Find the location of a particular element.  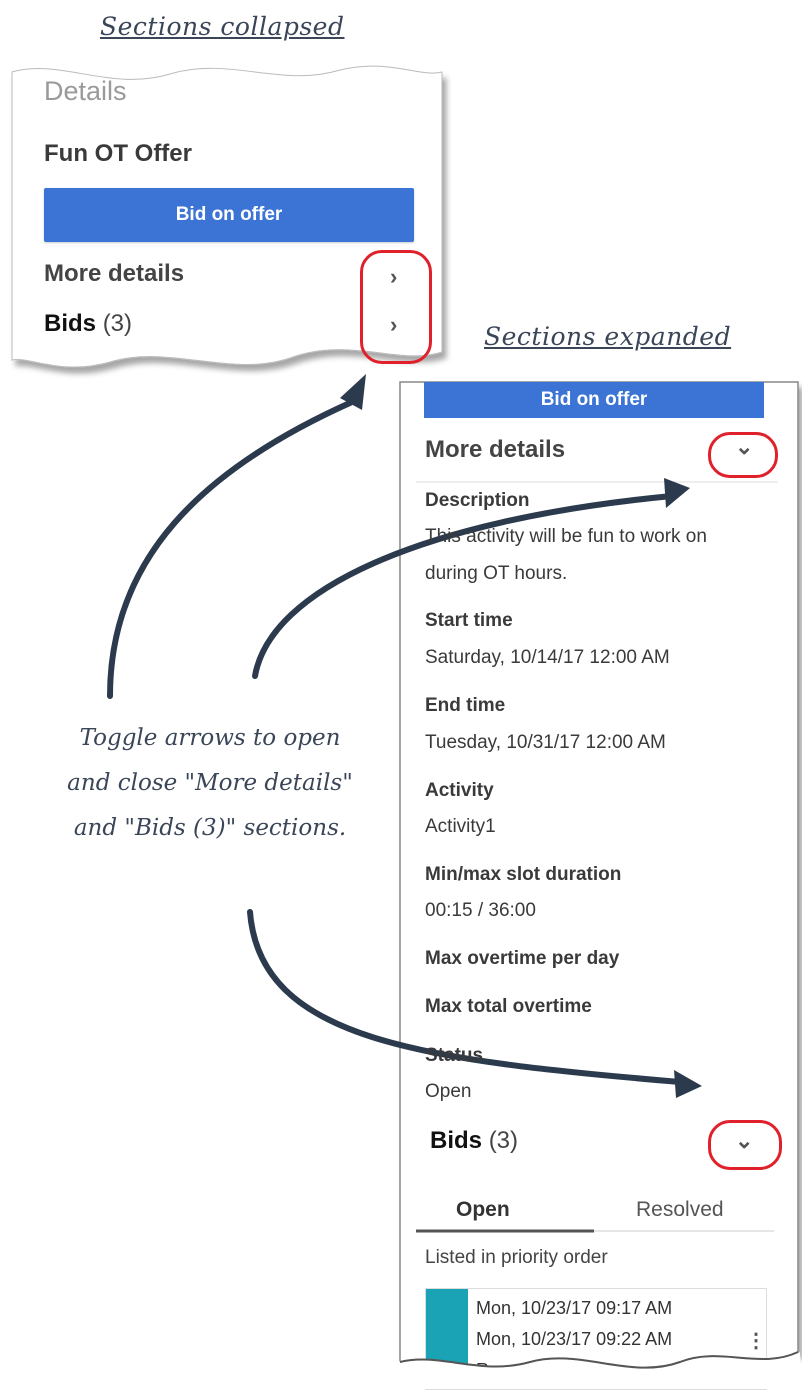

bid-start-time: Mon, 10/23/17 09:17 AM is located at coordinates (574, 1308).